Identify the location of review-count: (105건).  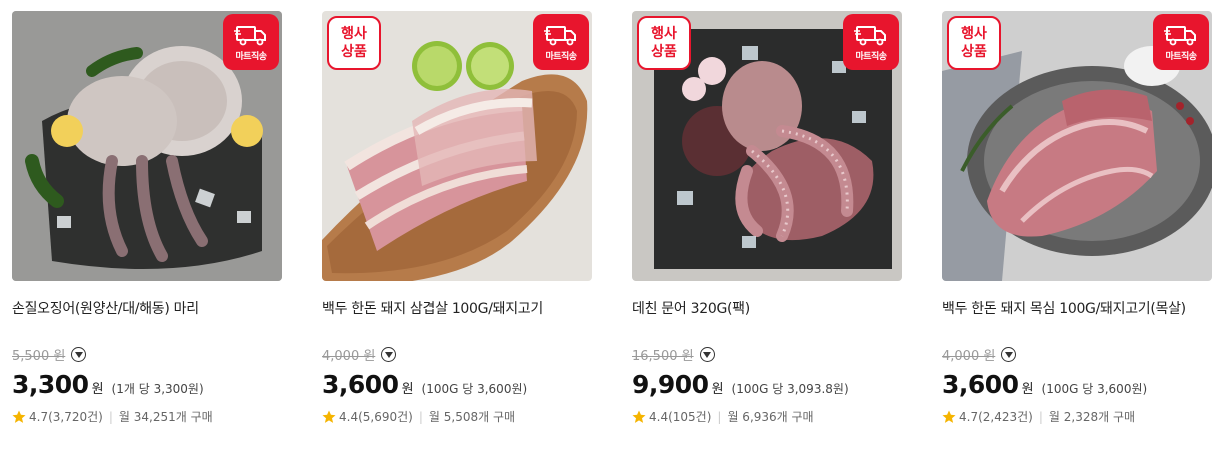
(689, 416).